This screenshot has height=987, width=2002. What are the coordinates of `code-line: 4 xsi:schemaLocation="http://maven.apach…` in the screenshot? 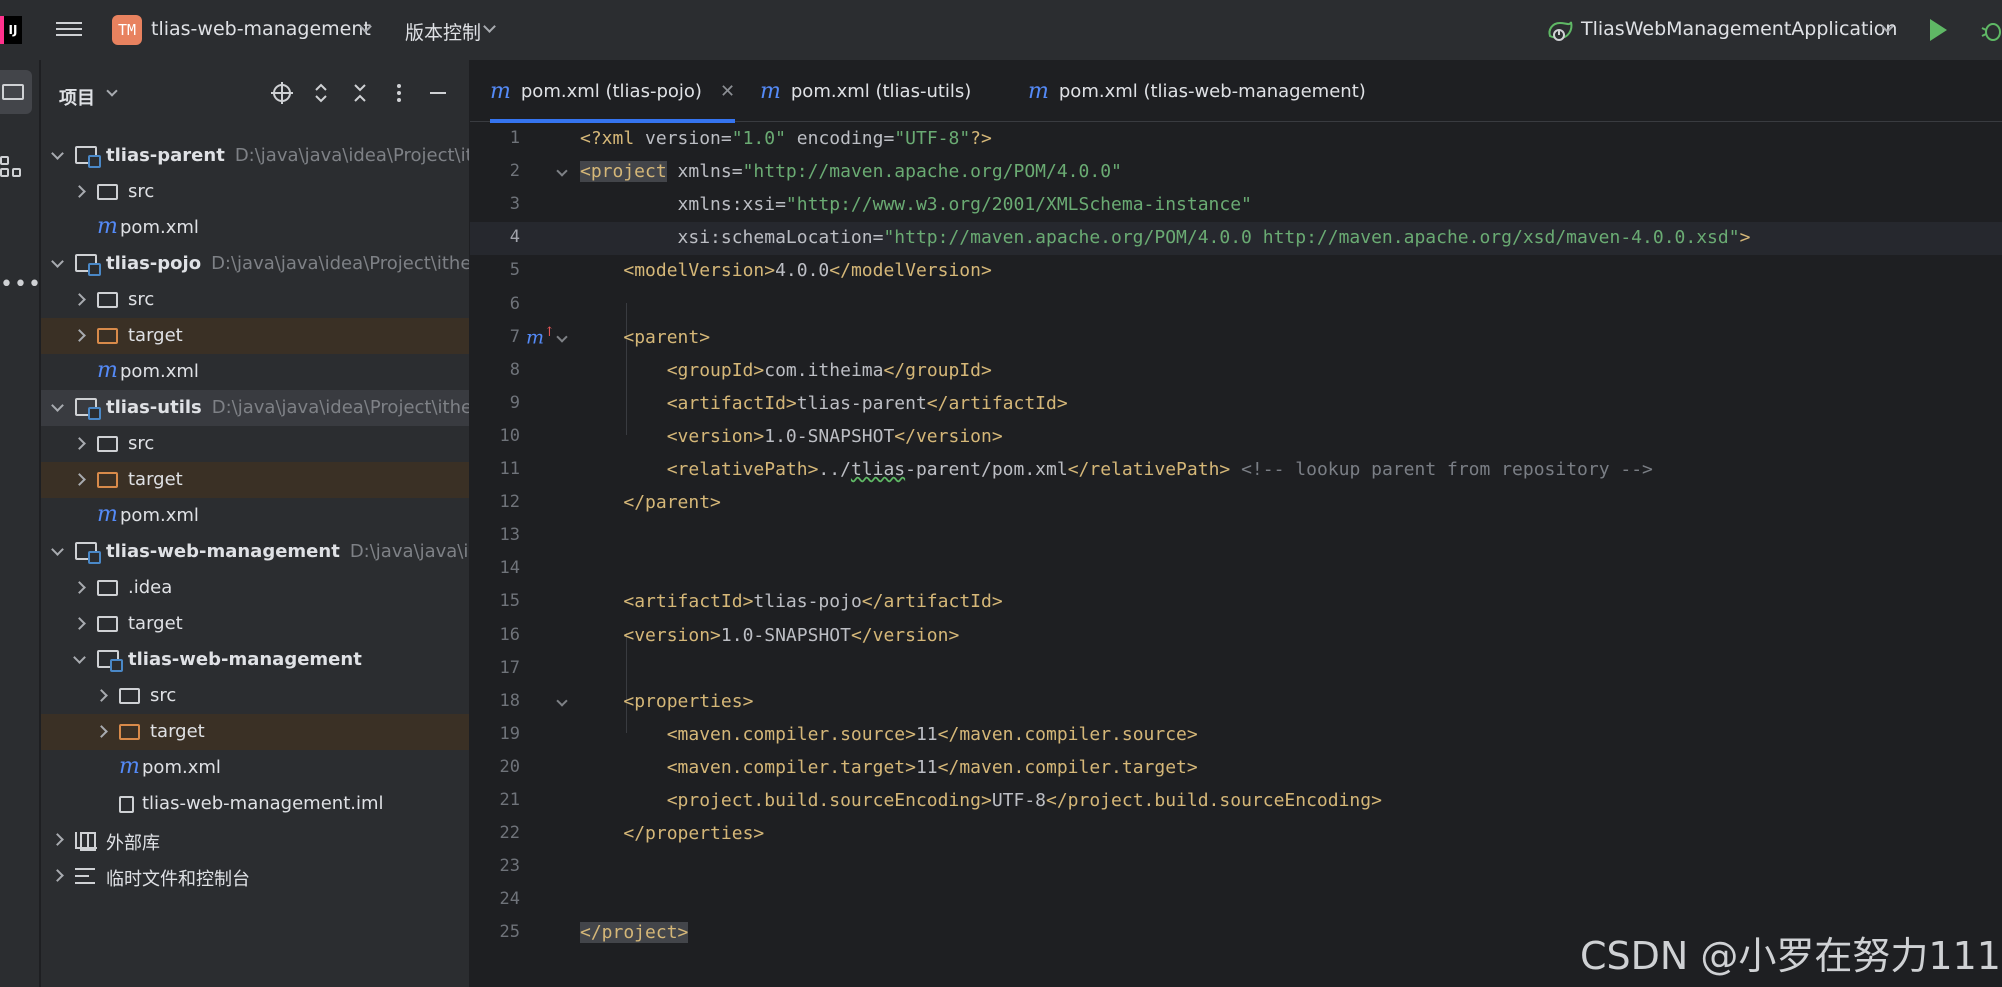 It's located at (1236, 239).